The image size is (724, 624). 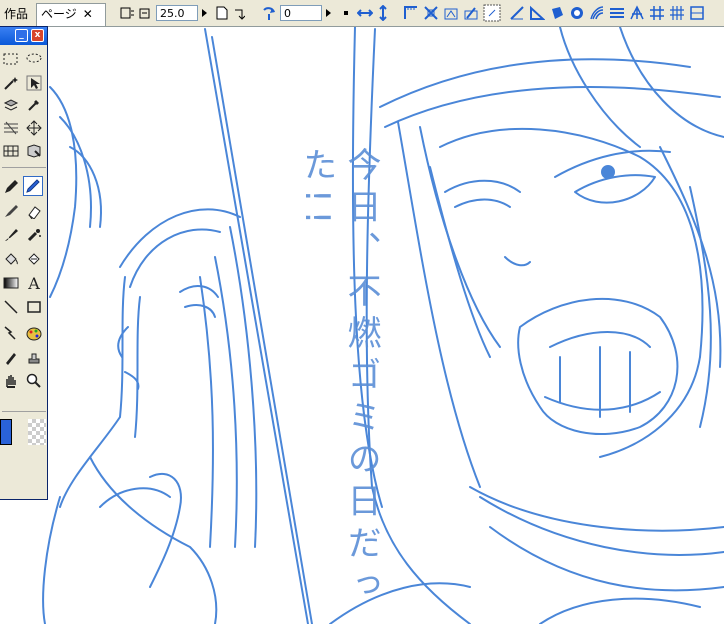 I want to click on object-select-icon, so click(x=34, y=83).